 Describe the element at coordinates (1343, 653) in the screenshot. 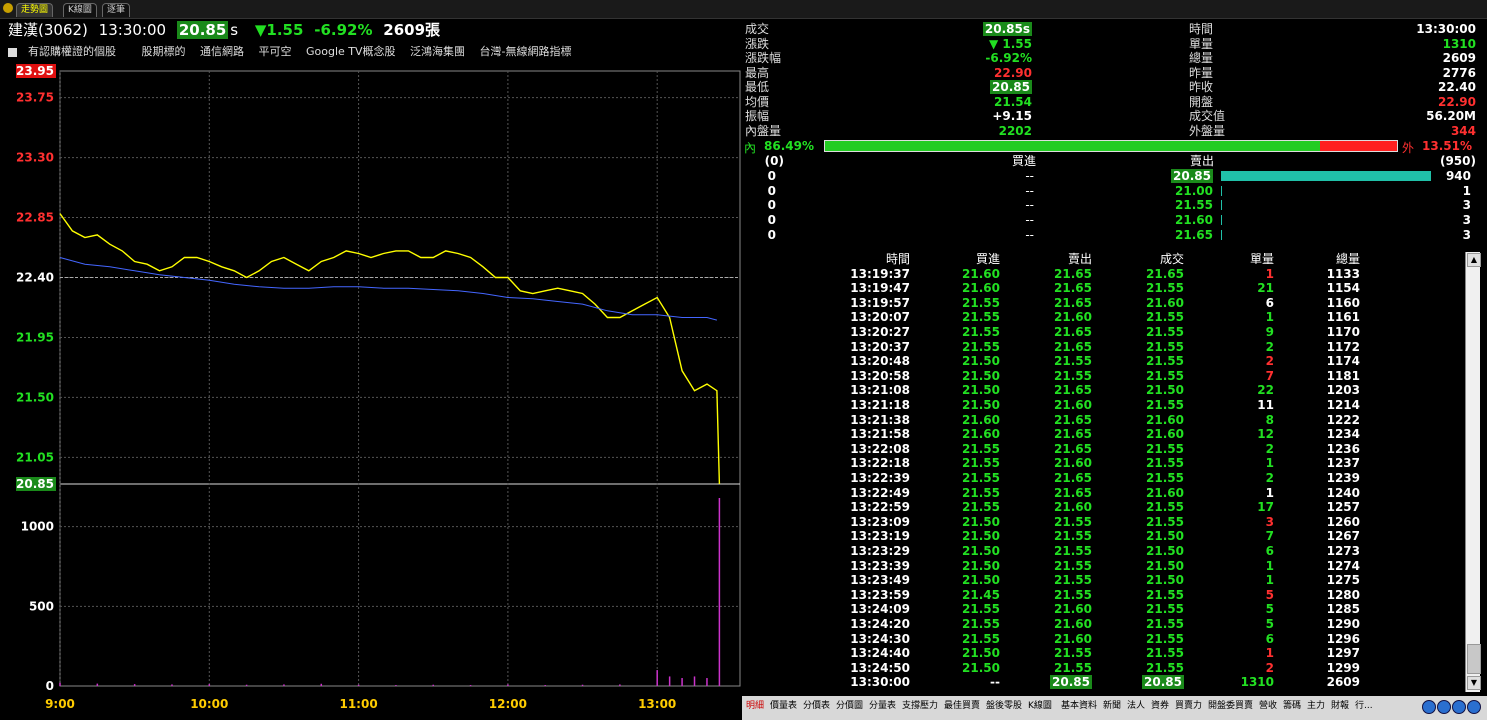

I see `tick-cell: 1297` at that location.